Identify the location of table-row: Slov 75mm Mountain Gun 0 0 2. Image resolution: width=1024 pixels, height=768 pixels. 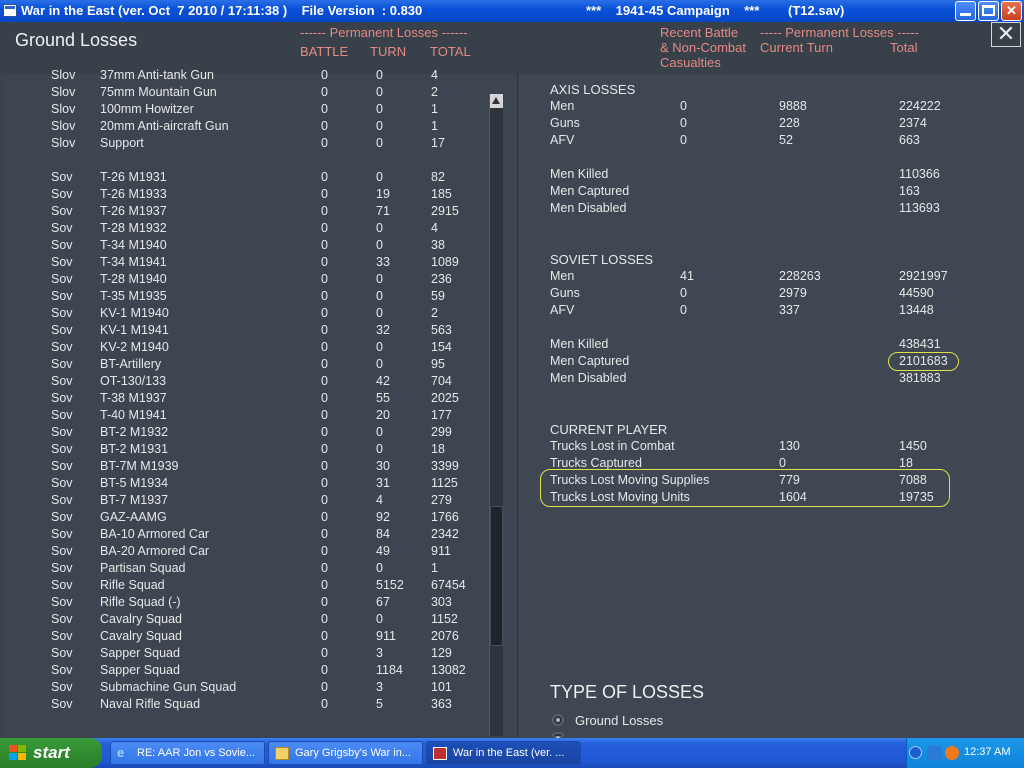
(240, 93).